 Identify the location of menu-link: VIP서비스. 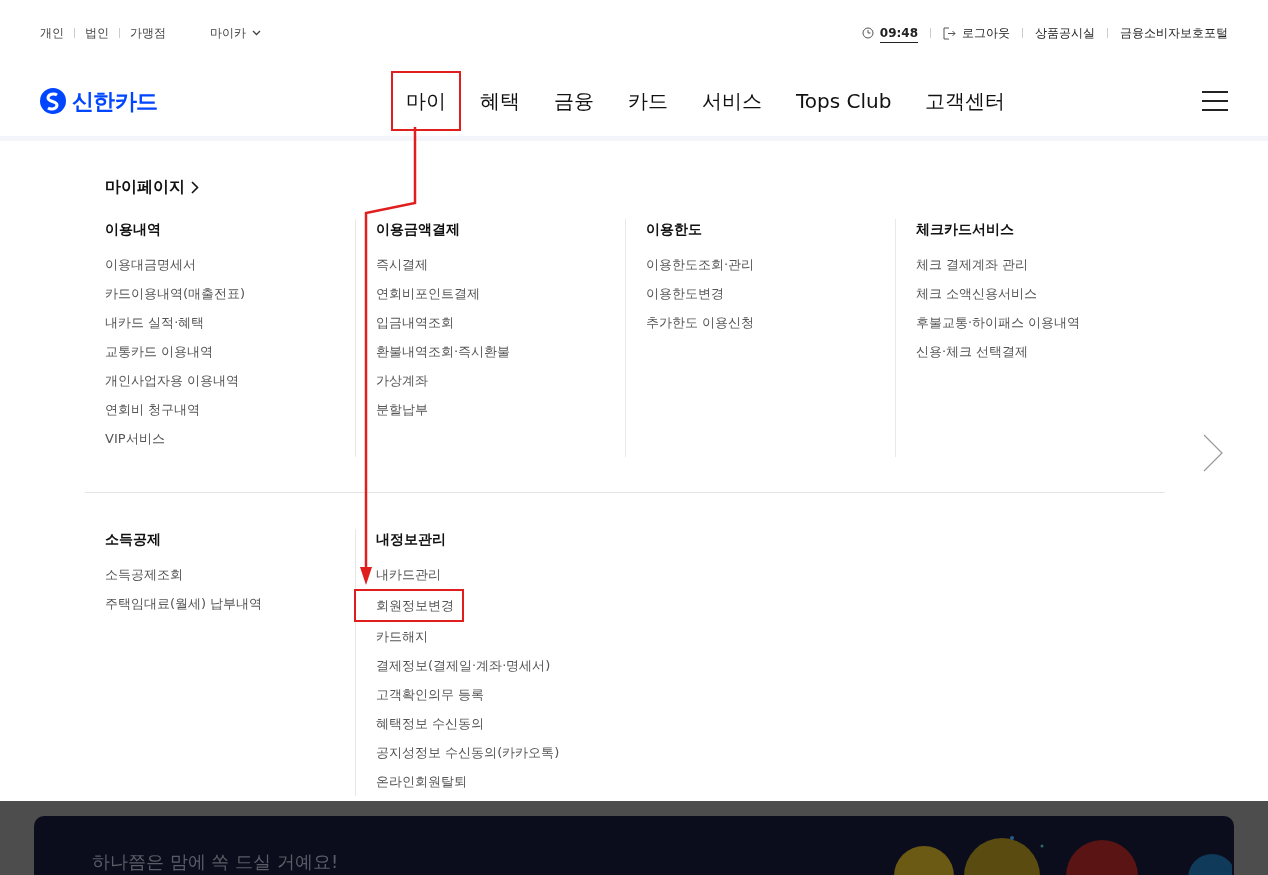
(135, 438).